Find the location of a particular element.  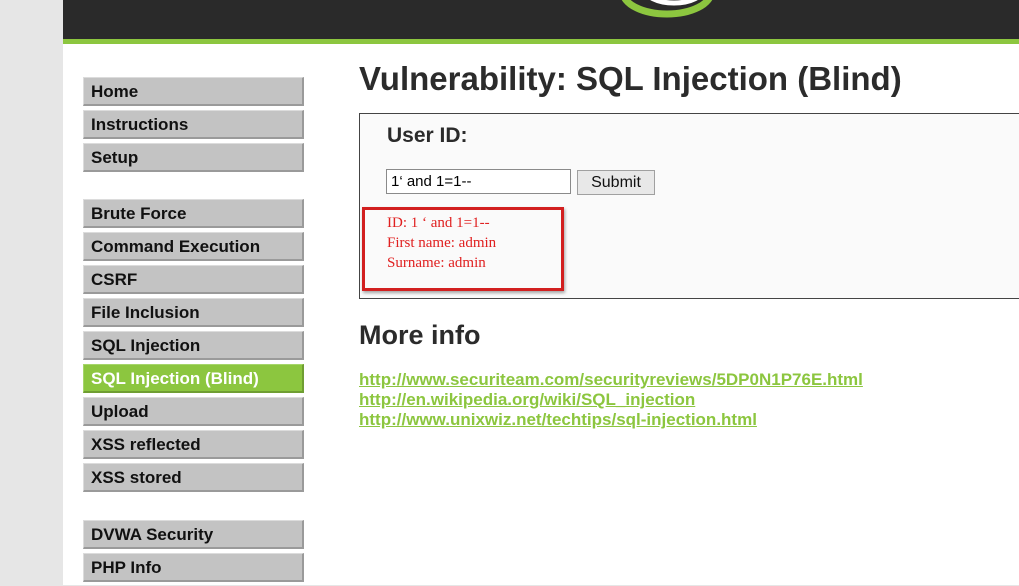

menu-item-setup: Setup is located at coordinates (193, 157).